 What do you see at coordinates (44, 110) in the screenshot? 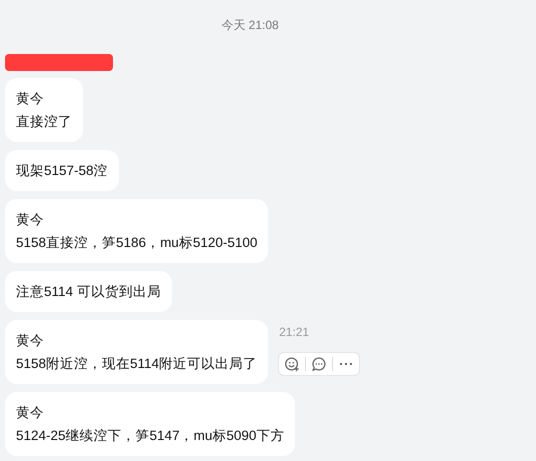
I see `message-bubble: 黄今 直接涳了` at bounding box center [44, 110].